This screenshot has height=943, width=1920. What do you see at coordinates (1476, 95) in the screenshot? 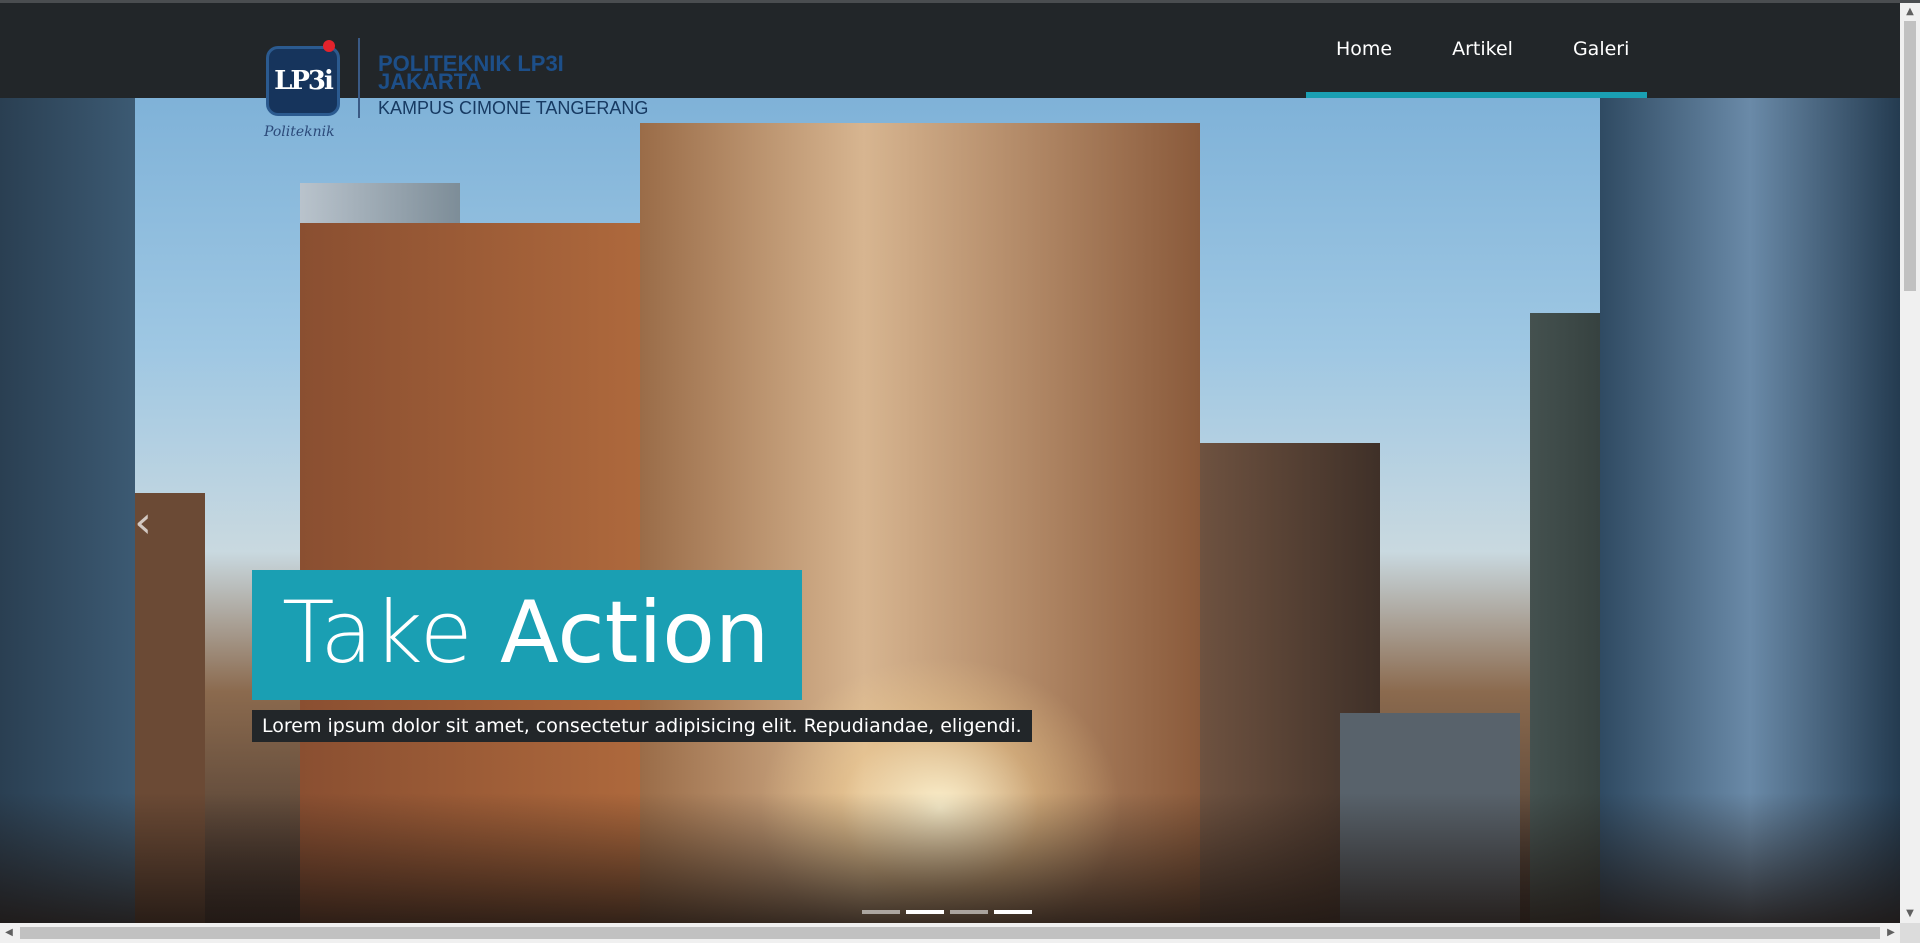
I see `nav-active-underline` at bounding box center [1476, 95].